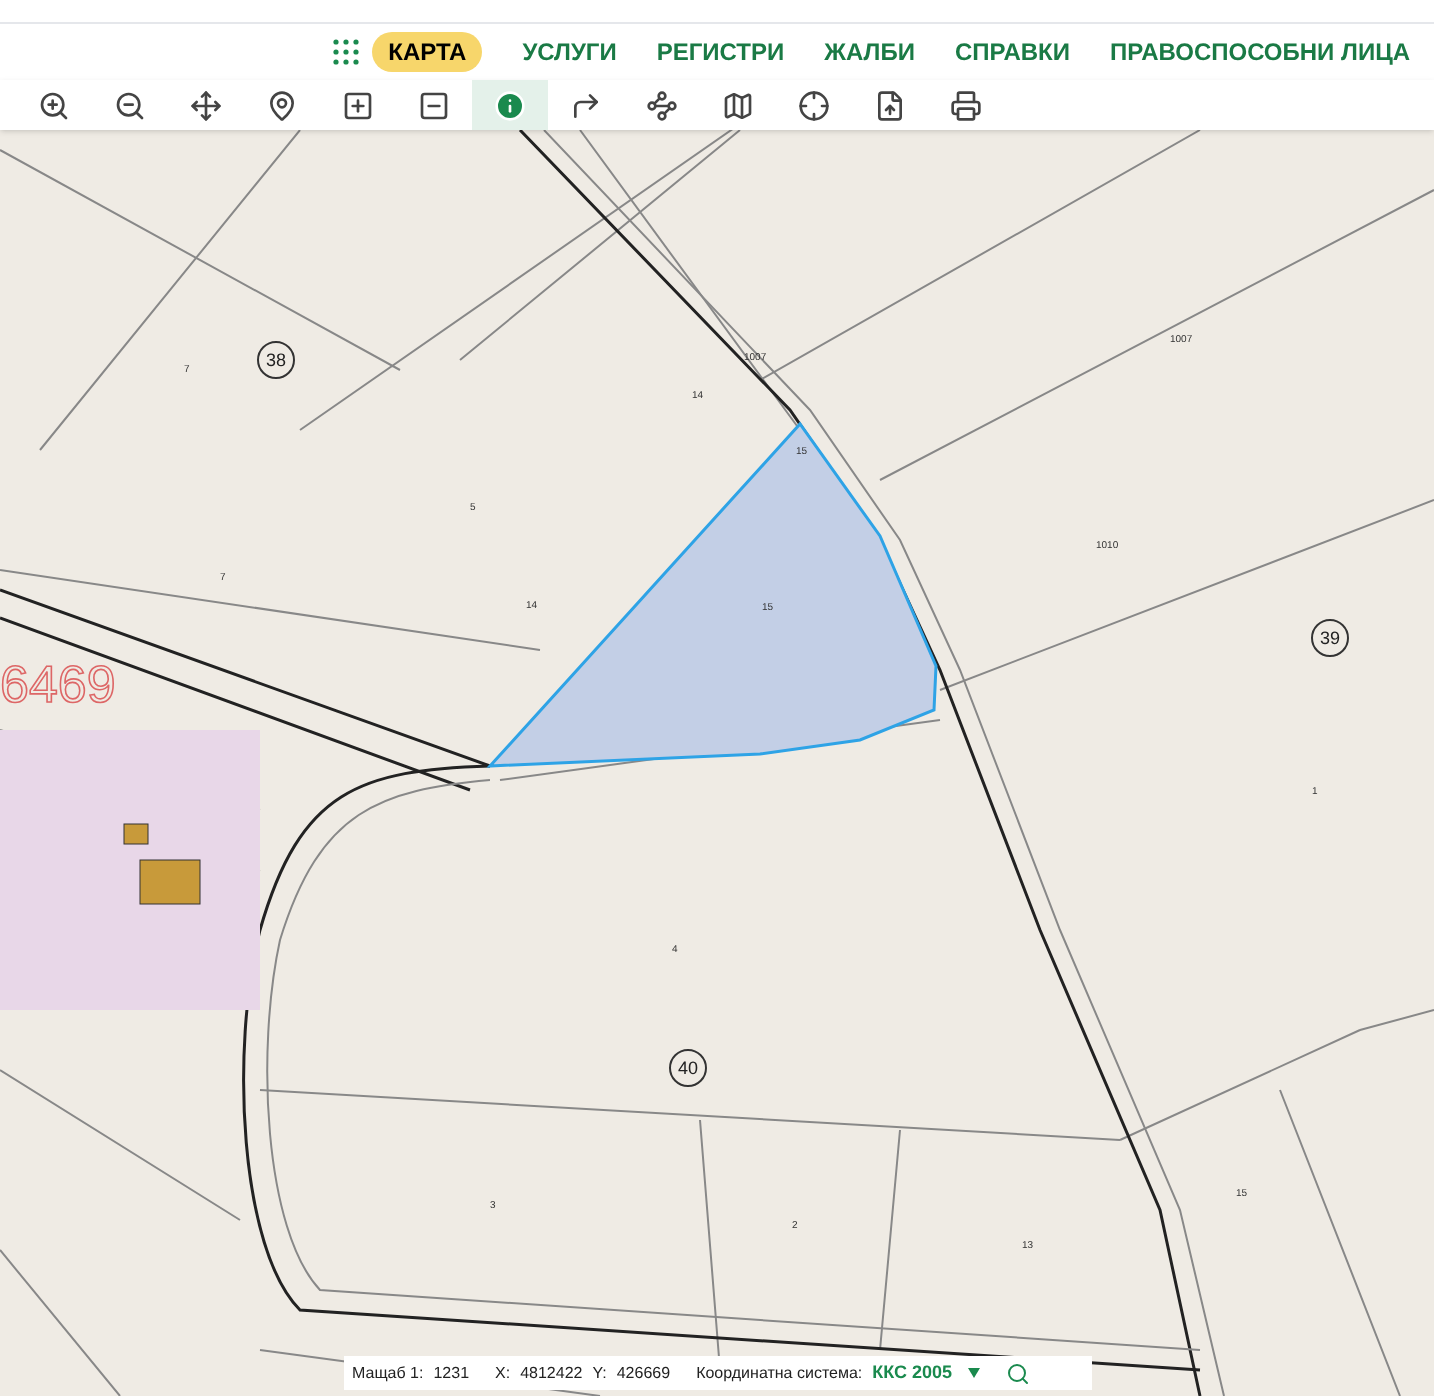  Describe the element at coordinates (738, 105) in the screenshot. I see `map-icon` at that location.